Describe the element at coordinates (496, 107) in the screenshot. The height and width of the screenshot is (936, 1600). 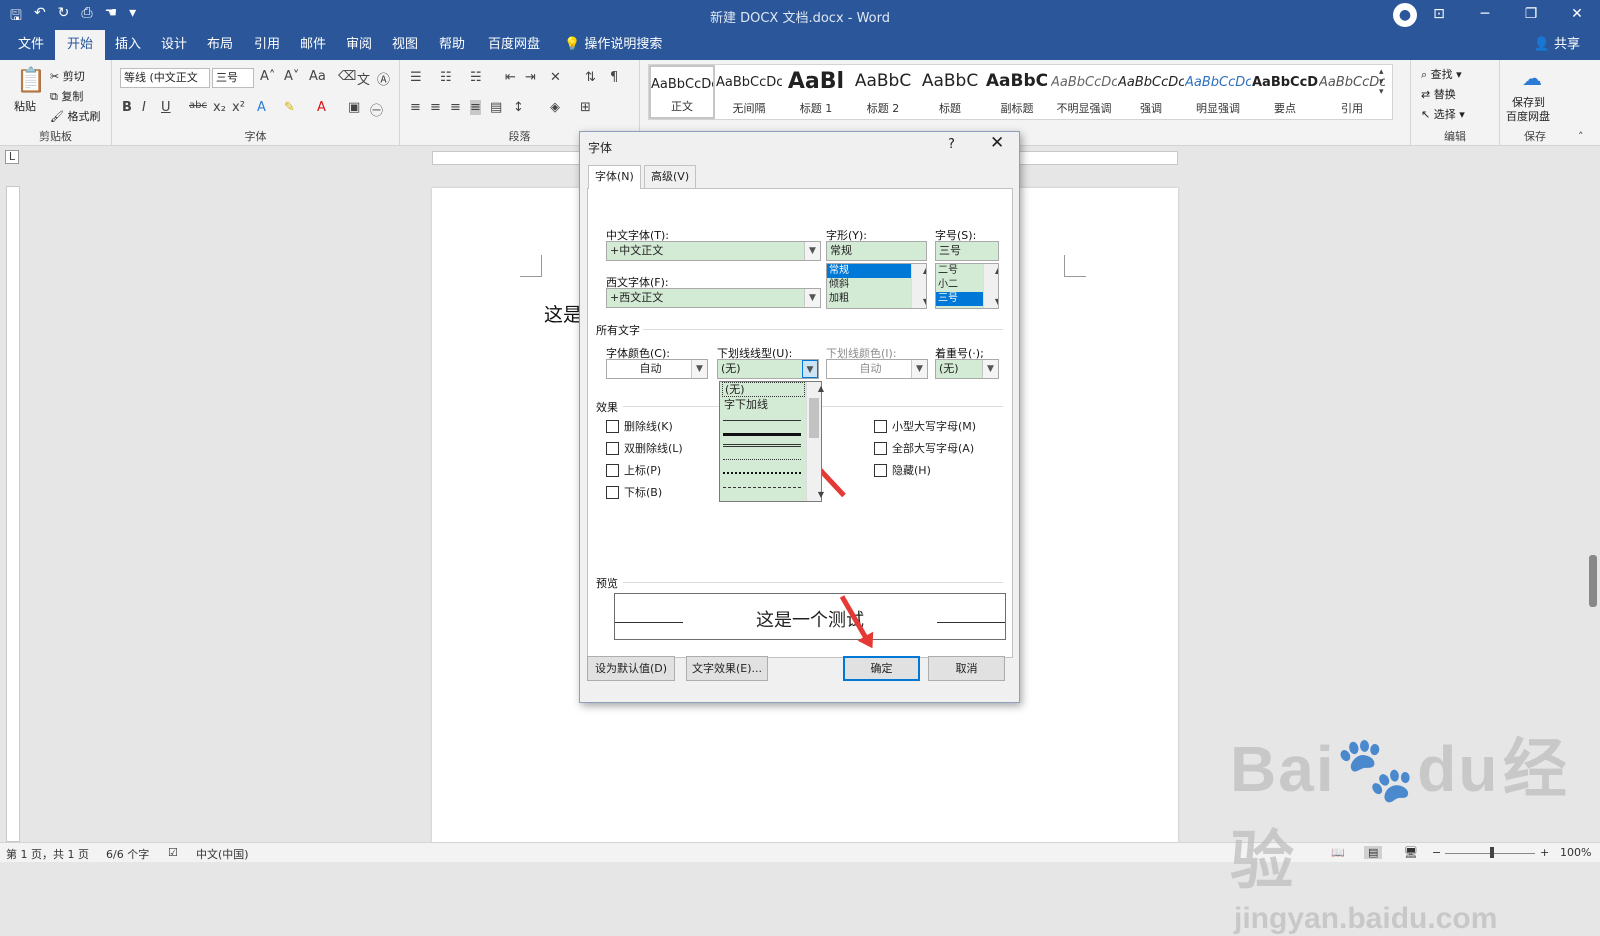
I see `distributed-icon: ▤` at that location.